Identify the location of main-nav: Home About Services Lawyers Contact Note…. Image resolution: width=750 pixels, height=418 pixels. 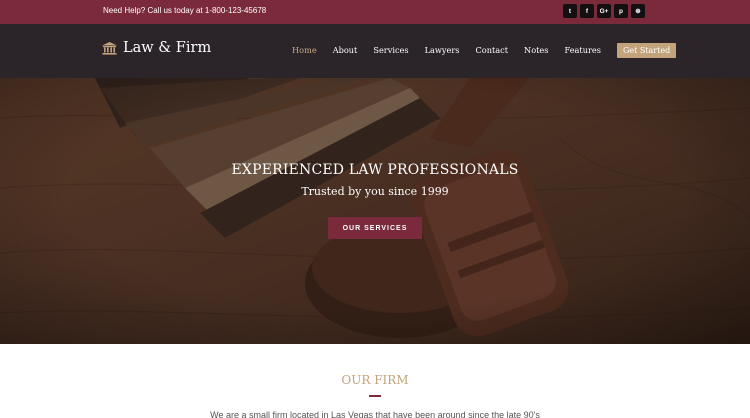
(484, 50).